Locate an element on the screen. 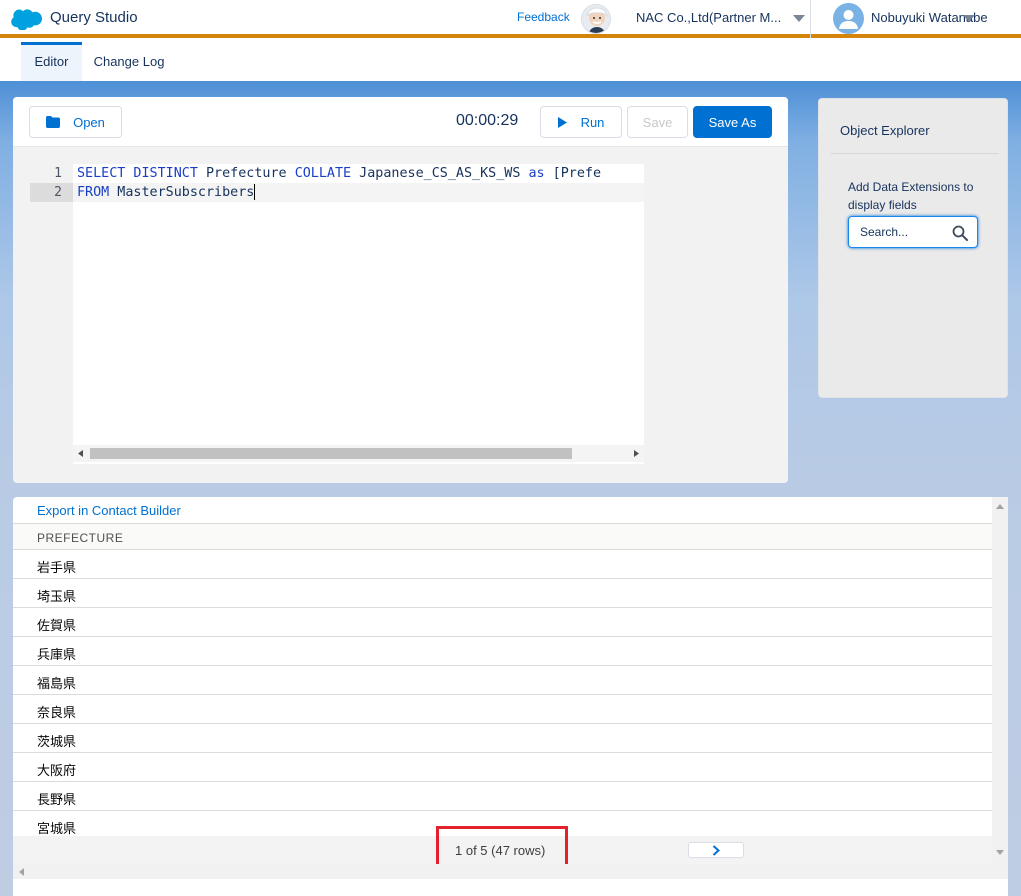 Image resolution: width=1021 pixels, height=896 pixels. horizontal-scroll-thumb is located at coordinates (331, 453).